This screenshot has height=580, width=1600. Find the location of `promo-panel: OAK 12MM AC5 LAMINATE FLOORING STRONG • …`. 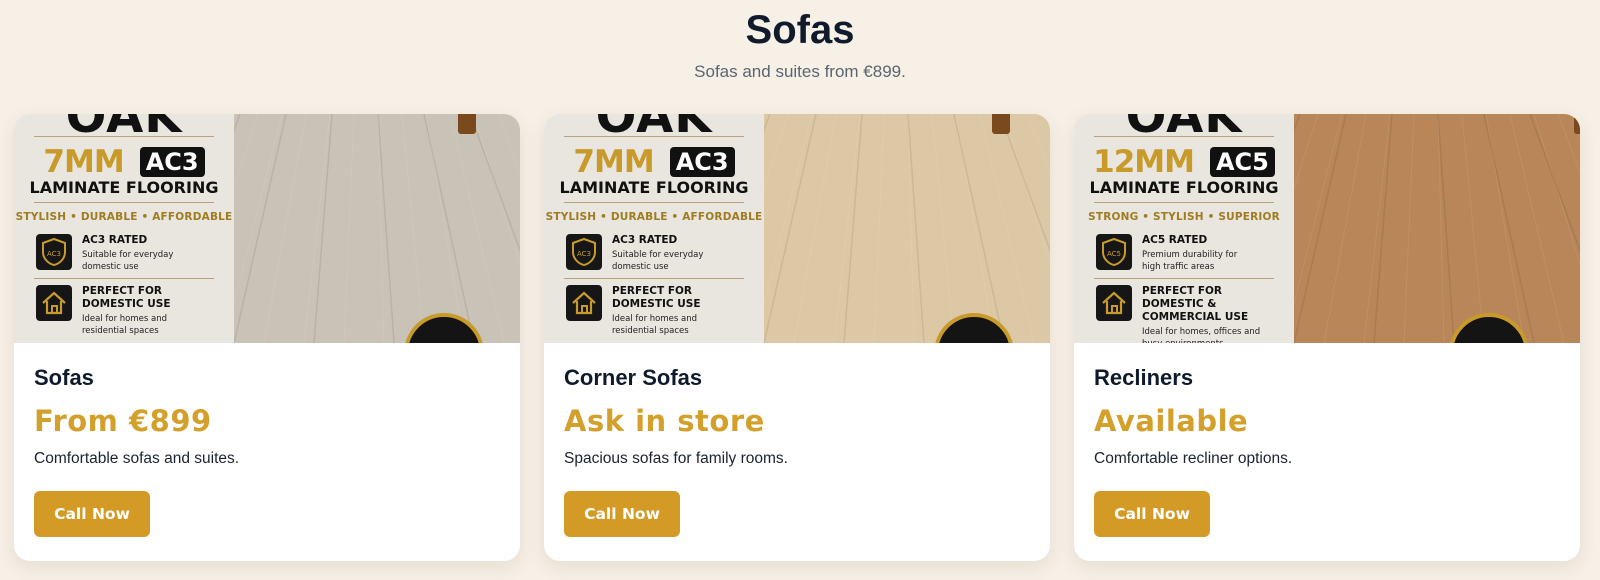

promo-panel: OAK 12MM AC5 LAMINATE FLOORING STRONG • … is located at coordinates (1184, 228).